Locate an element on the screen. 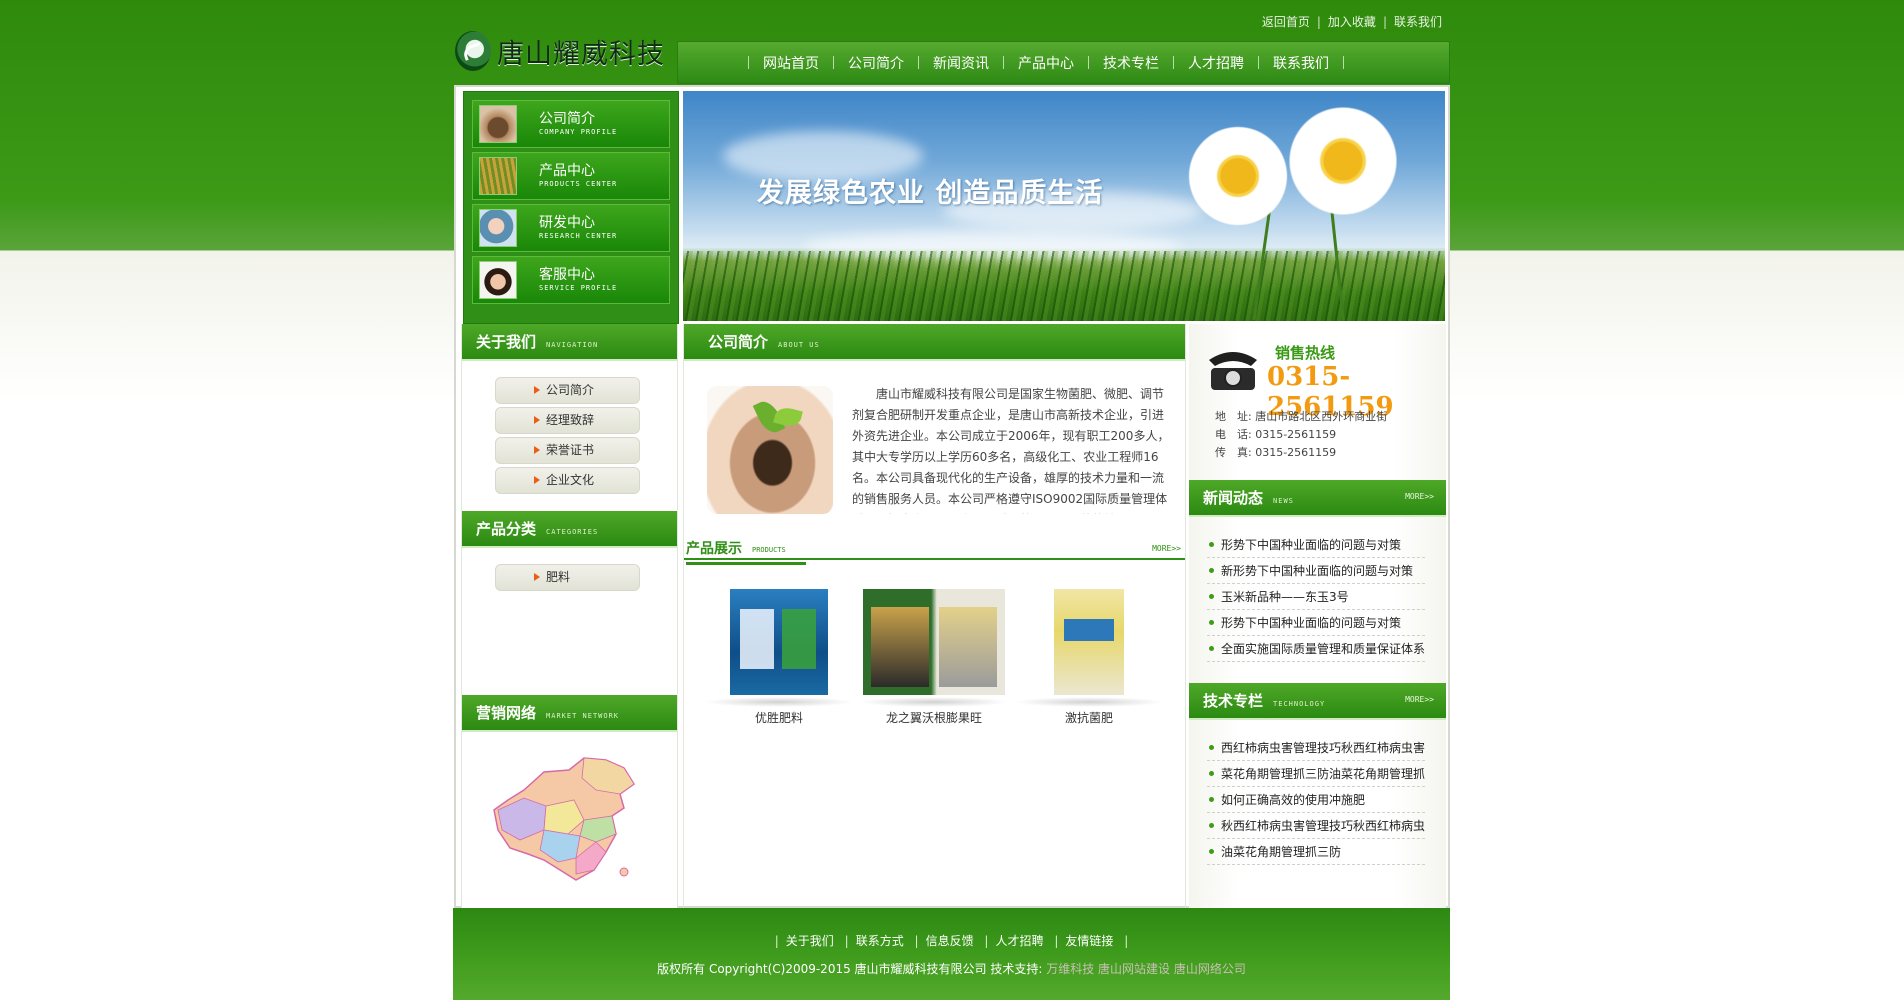 The height and width of the screenshot is (1002, 1904). footer-link-jobs: 人才招聘 is located at coordinates (1019, 941).